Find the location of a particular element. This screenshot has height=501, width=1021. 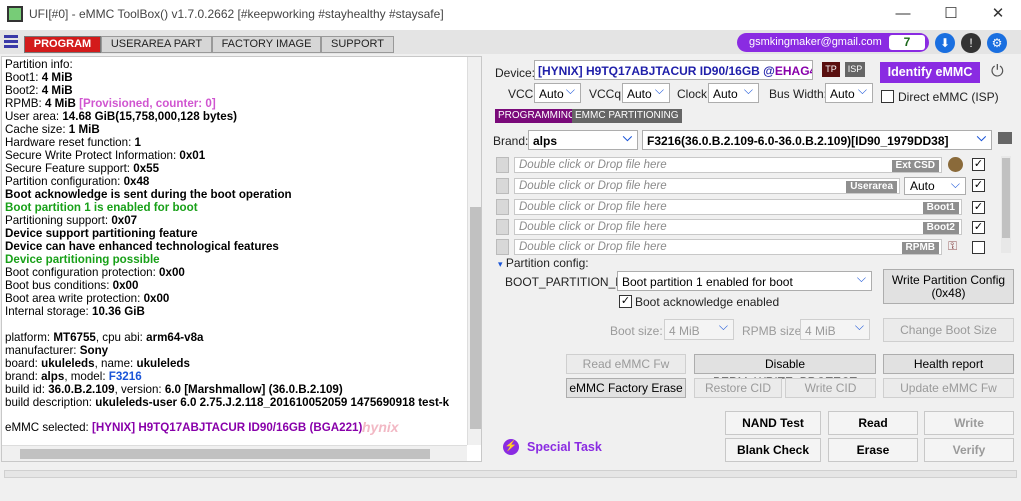

chevron-down-icon: ▾ is located at coordinates (500, 264).